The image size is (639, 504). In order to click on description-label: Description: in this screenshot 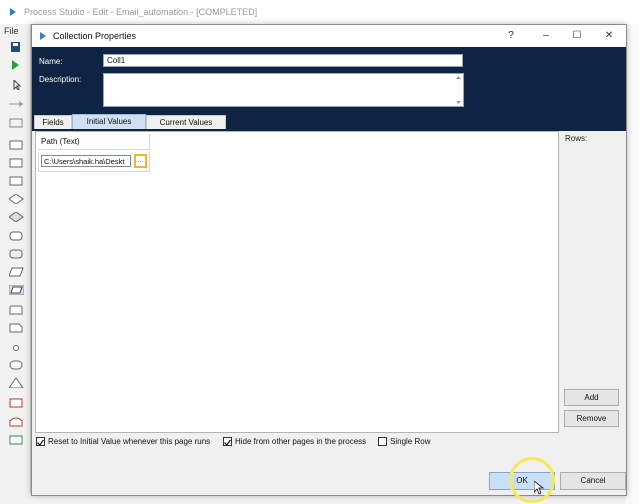, I will do `click(60, 79)`.